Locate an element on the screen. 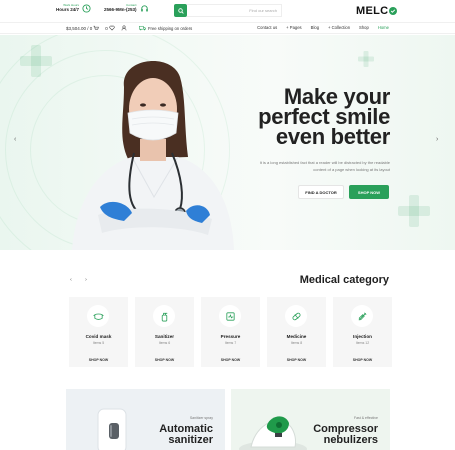 Image resolution: width=455 pixels, height=450 pixels. search-button is located at coordinates (180, 10).